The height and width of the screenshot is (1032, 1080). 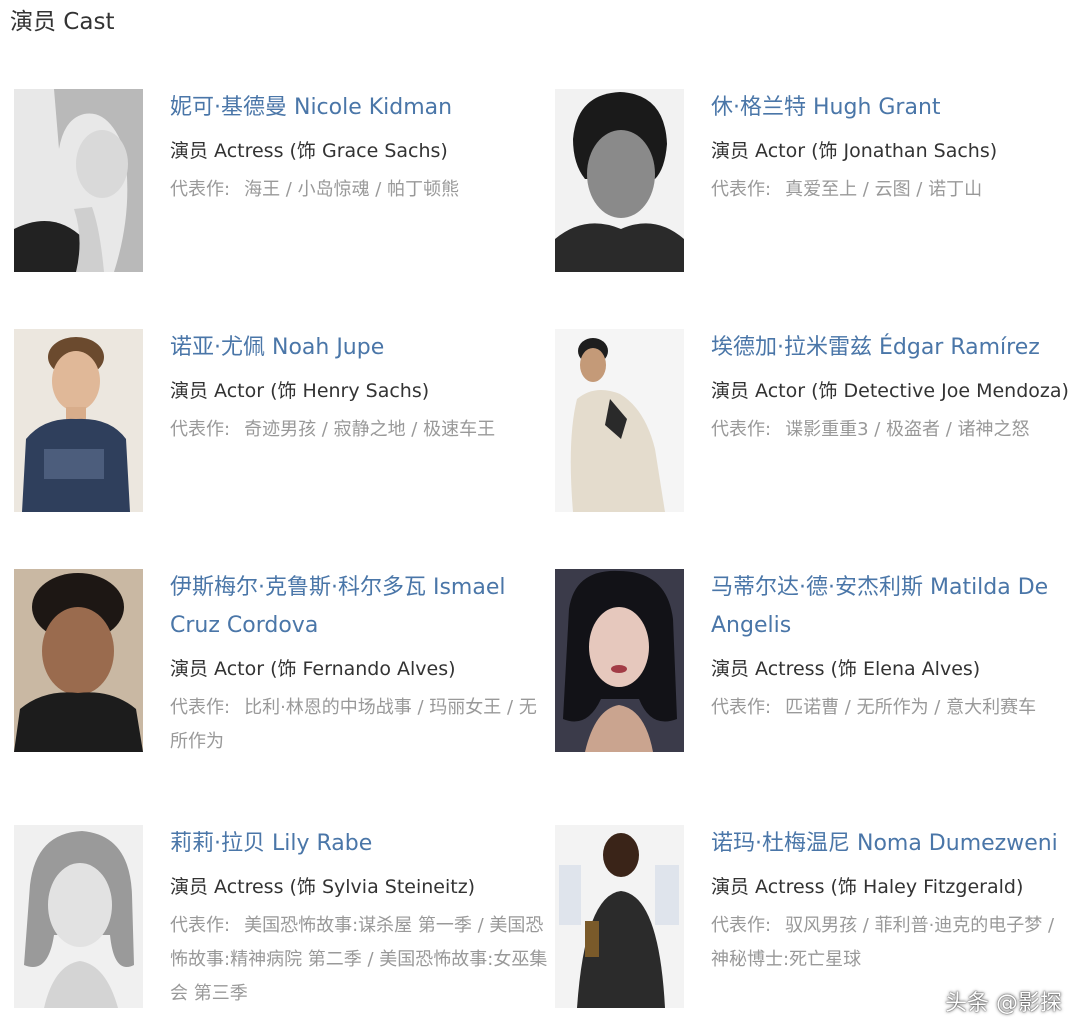 I want to click on cast-works: 代表作: 驭风男孩 / 菲利普·迪克的电子梦 / 神秘博士:死亡星球, so click(x=893, y=943).